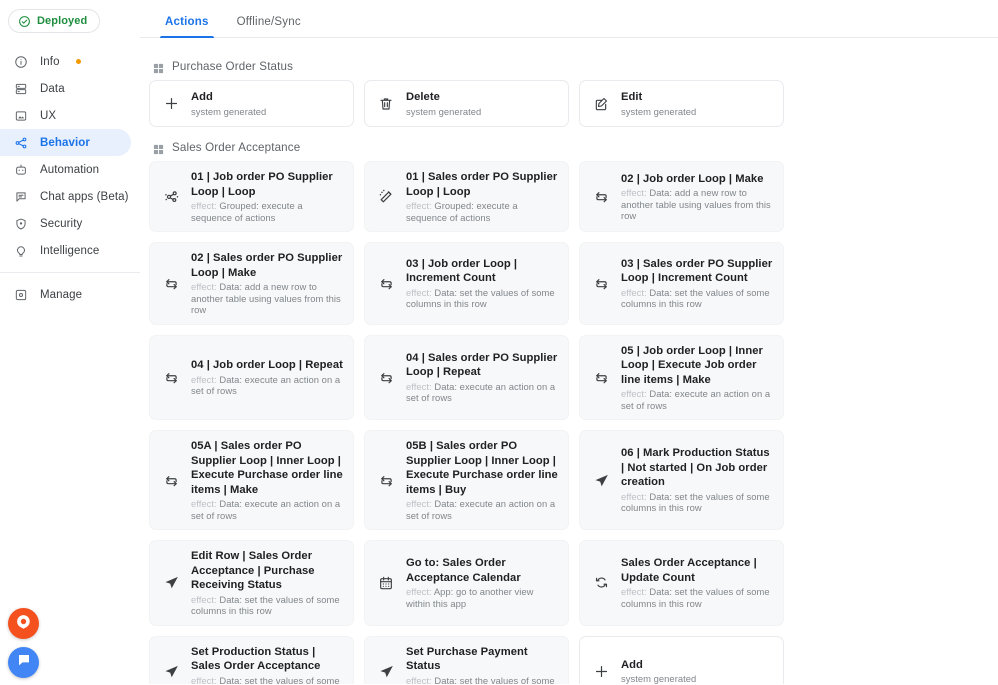 Image resolution: width=998 pixels, height=685 pixels. Describe the element at coordinates (48, 115) in the screenshot. I see `sidebar-item-label: UX` at that location.